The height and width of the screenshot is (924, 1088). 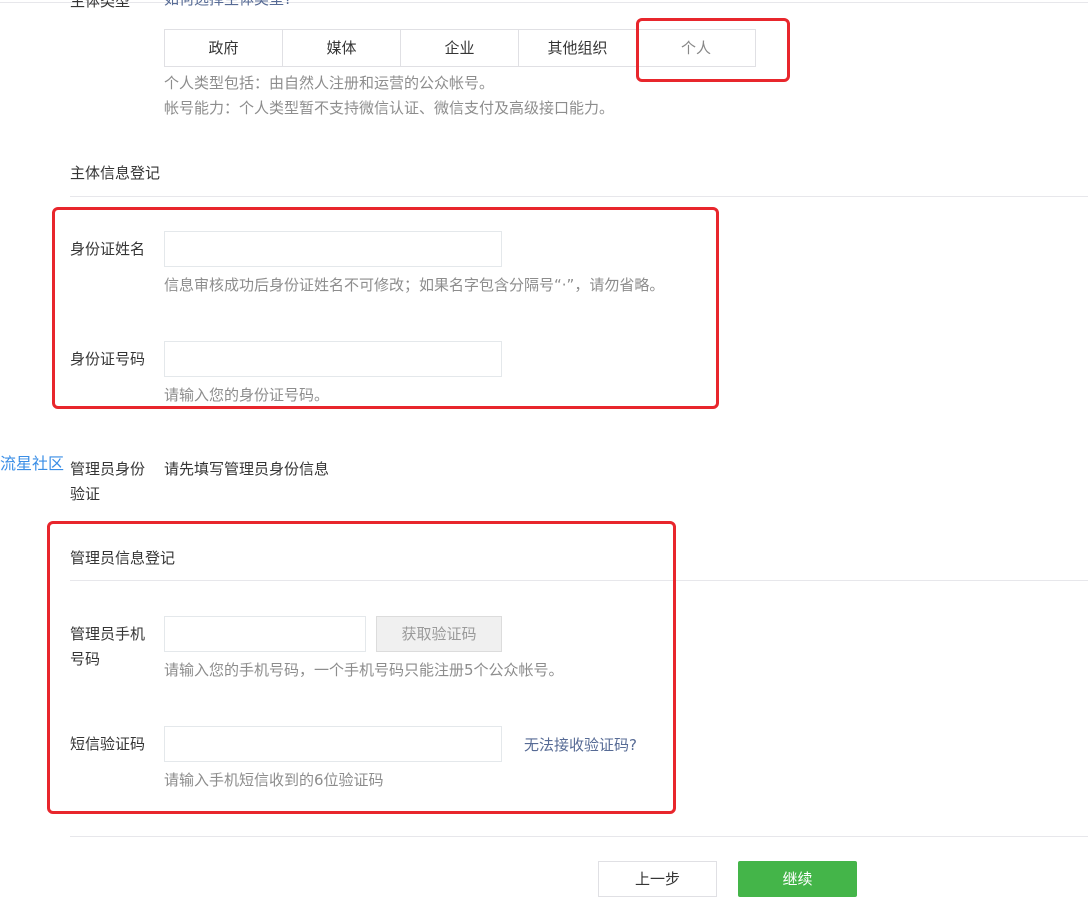 I want to click on continue-button: 继续, so click(x=797, y=879).